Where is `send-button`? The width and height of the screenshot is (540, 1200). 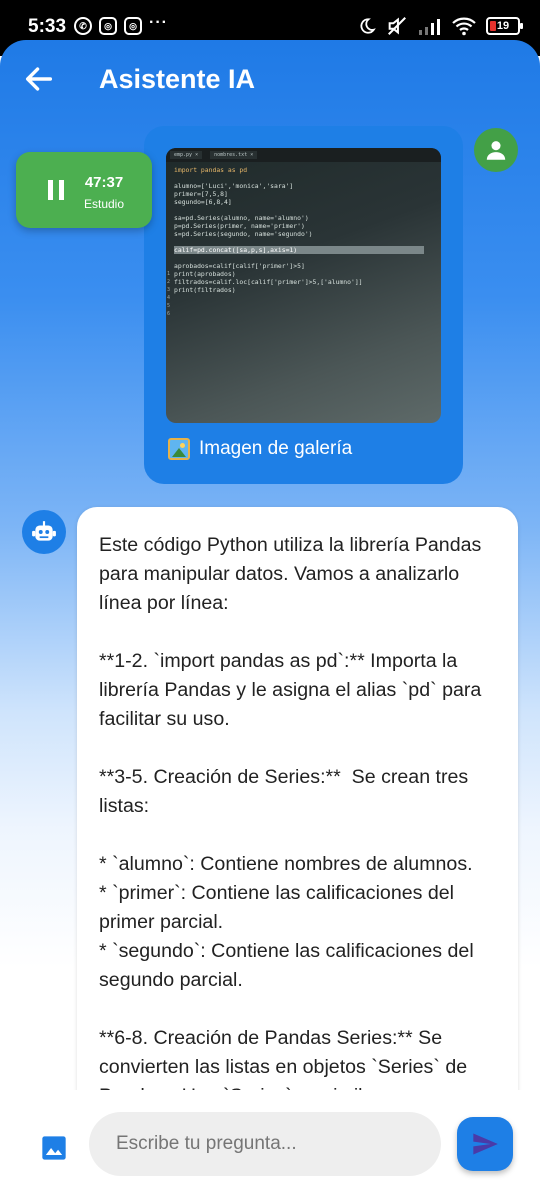 send-button is located at coordinates (485, 1144).